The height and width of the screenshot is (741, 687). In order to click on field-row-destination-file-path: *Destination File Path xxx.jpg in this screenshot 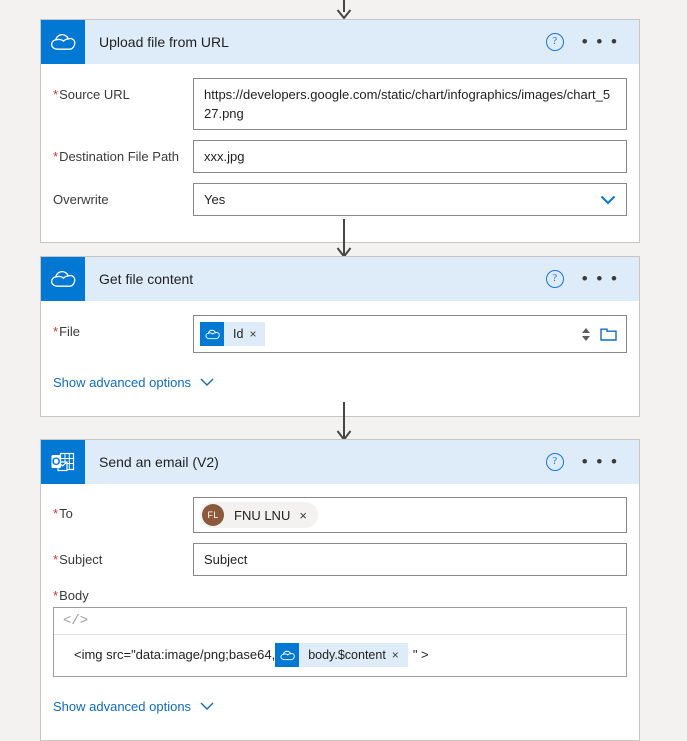, I will do `click(340, 151)`.